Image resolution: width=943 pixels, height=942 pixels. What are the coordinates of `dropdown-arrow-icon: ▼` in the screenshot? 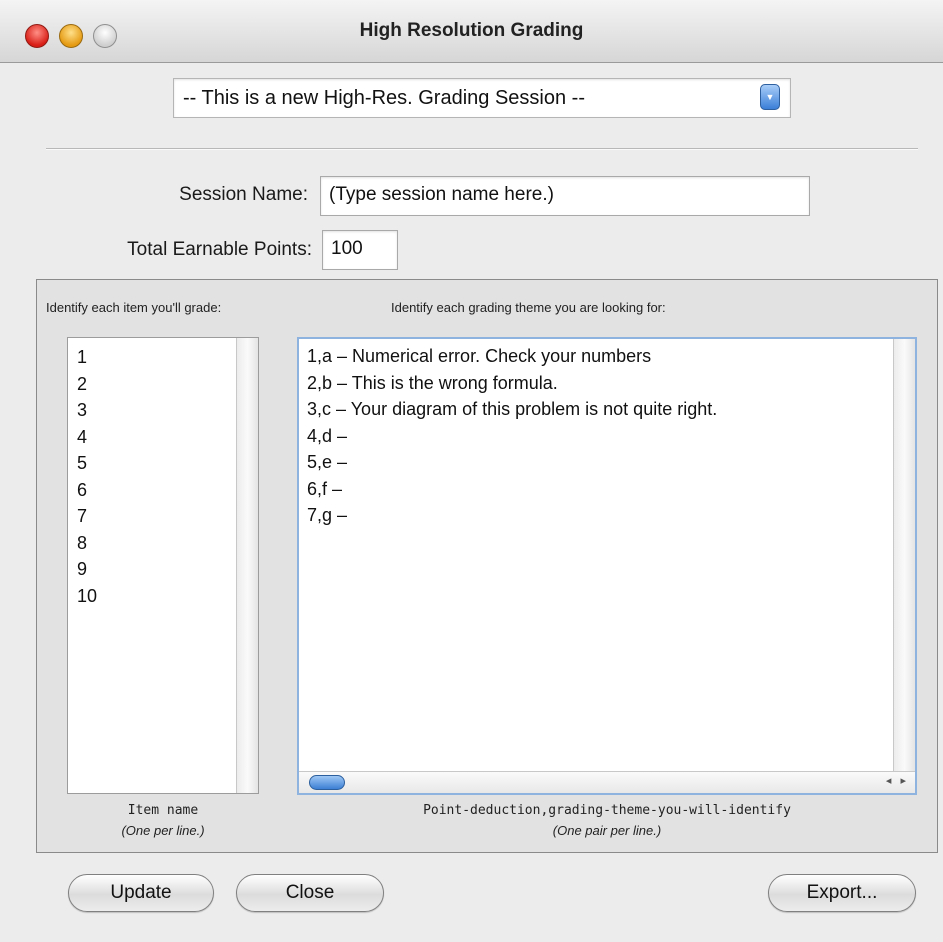 It's located at (770, 97).